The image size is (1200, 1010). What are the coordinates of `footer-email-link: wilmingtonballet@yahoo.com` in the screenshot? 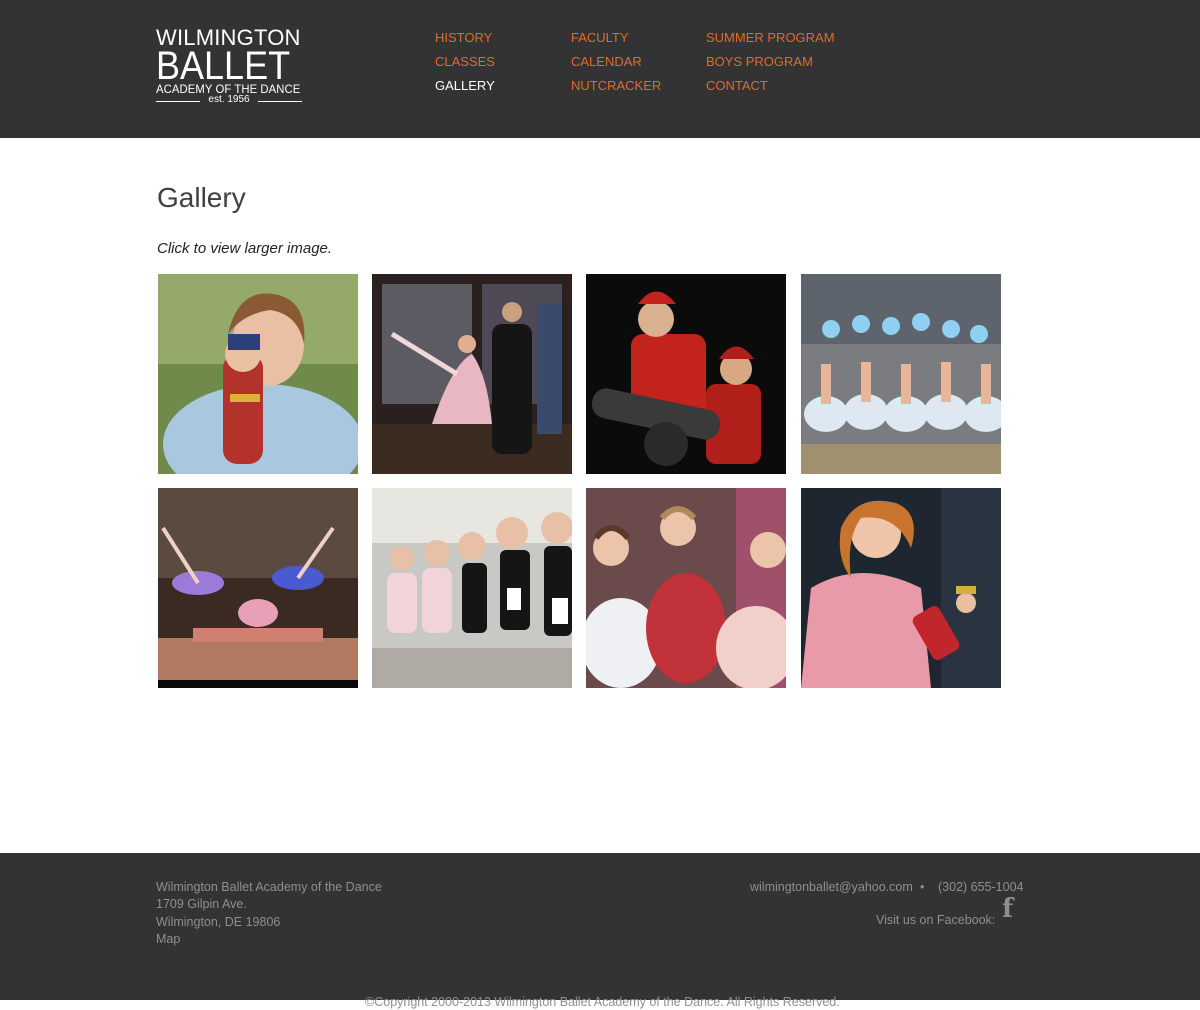 It's located at (831, 887).